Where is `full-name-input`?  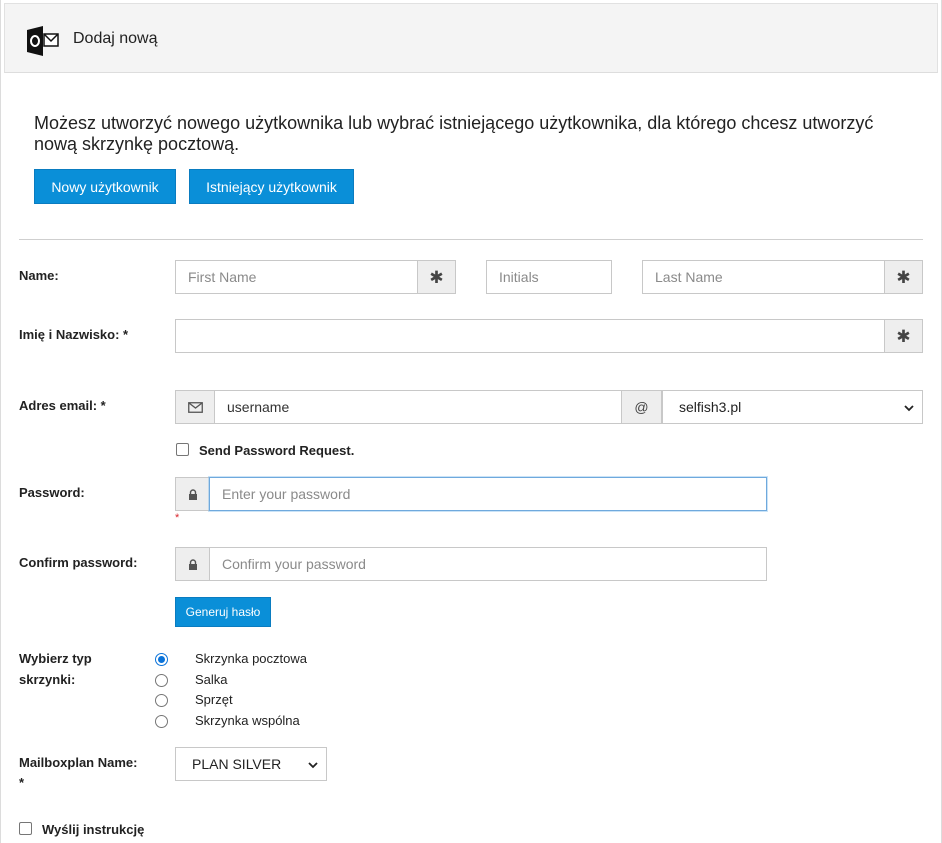 full-name-input is located at coordinates (530, 336).